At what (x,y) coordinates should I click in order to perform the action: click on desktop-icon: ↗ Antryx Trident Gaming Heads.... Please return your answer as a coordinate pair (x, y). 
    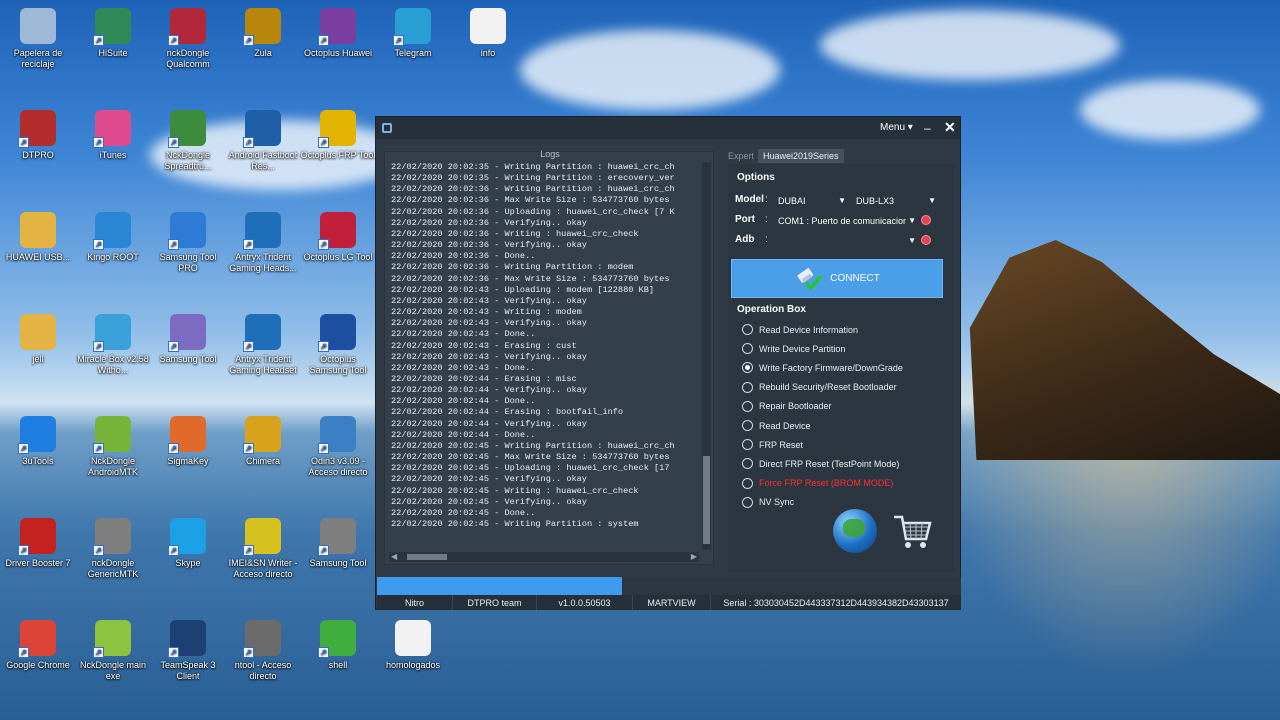
    Looking at the image, I should click on (263, 243).